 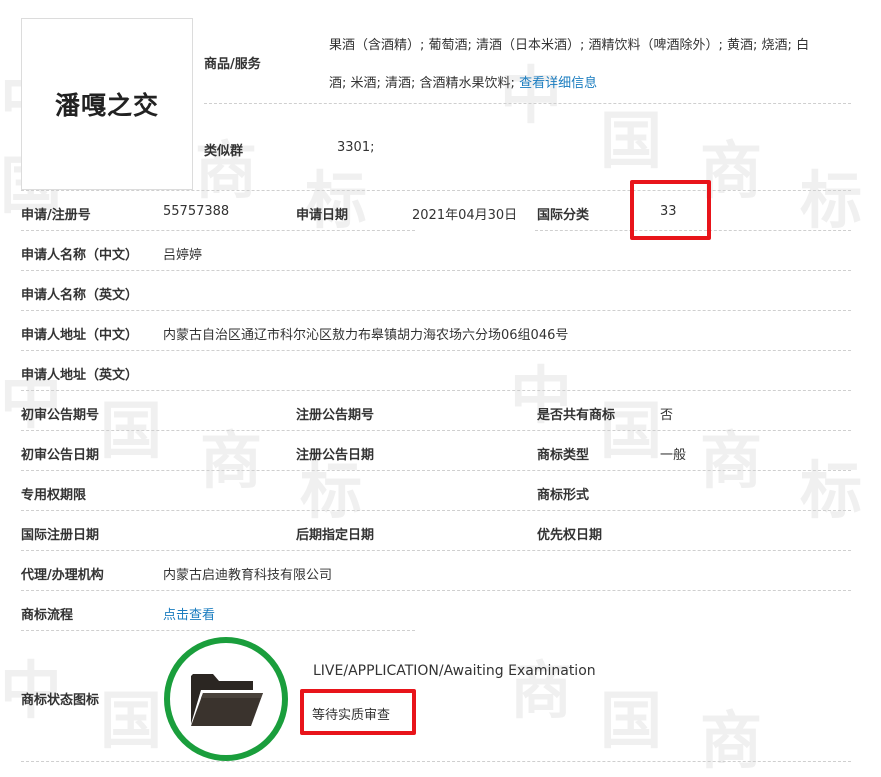 What do you see at coordinates (60, 455) in the screenshot?
I see `prelim-pub-date-label: 初审公告日期` at bounding box center [60, 455].